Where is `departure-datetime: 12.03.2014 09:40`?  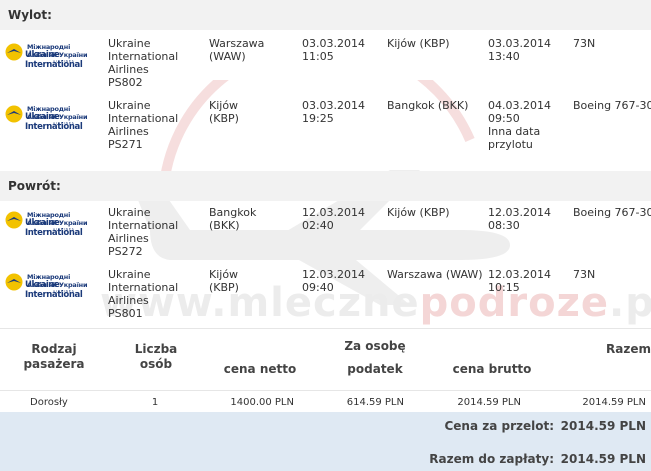
departure-datetime: 12.03.2014 09:40 is located at coordinates (333, 281).